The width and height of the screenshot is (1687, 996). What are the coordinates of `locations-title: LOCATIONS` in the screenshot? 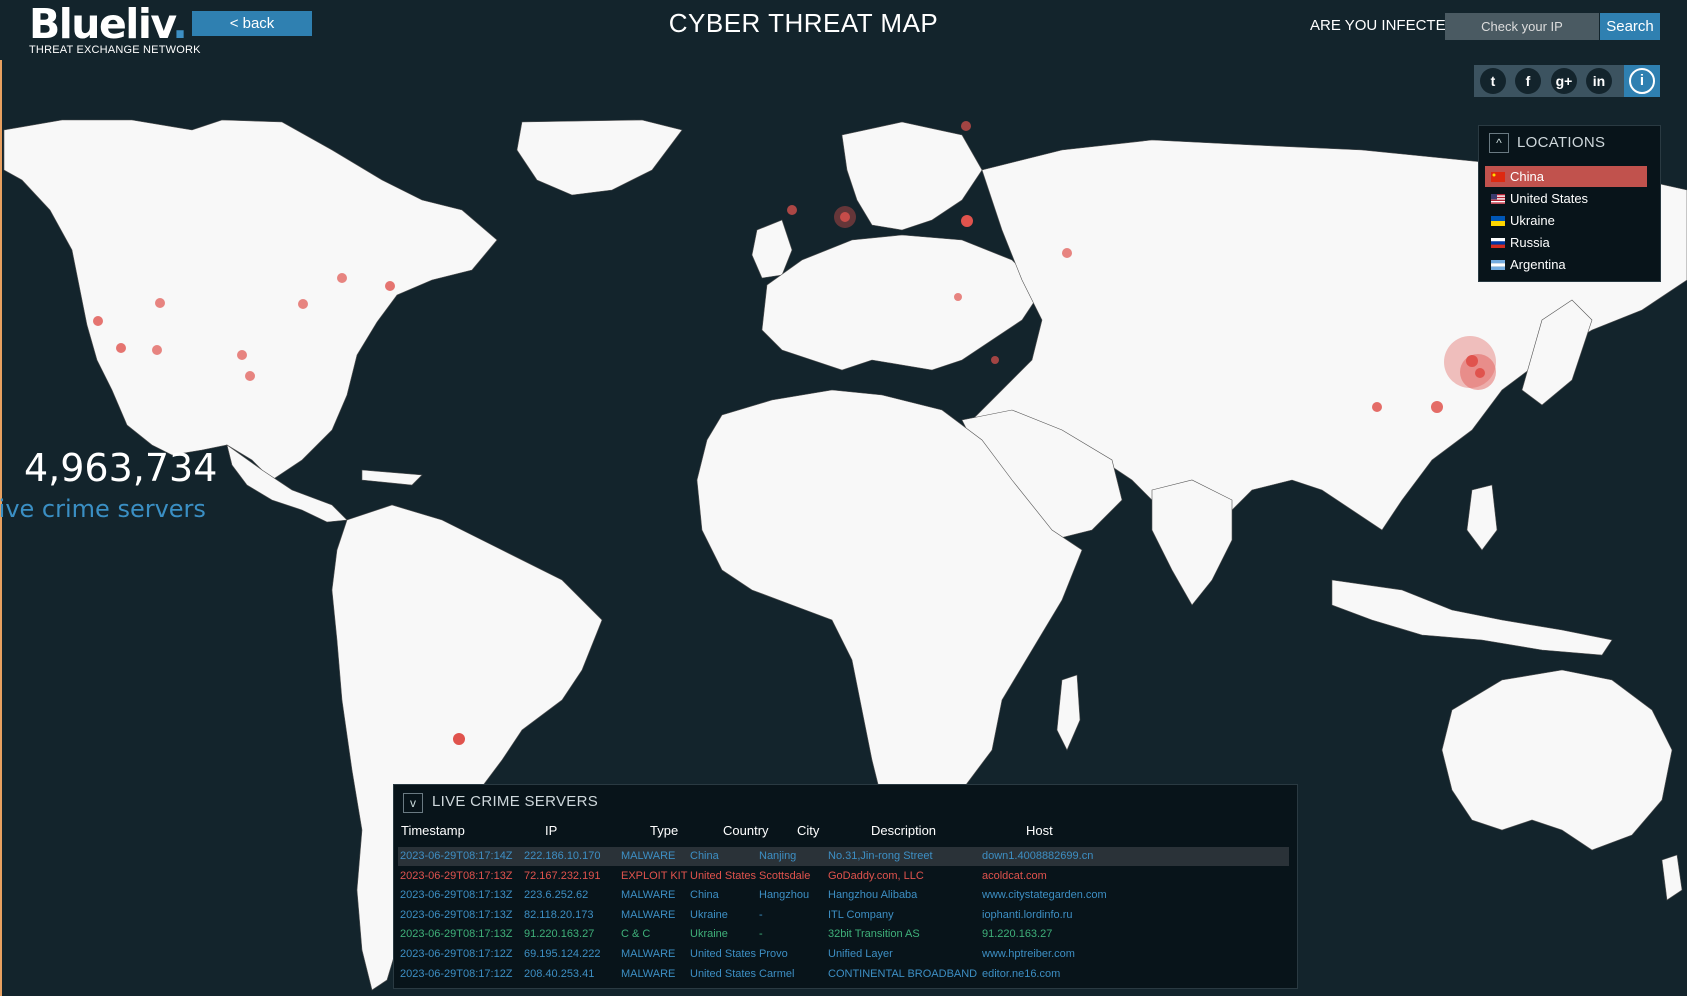 It's located at (1561, 142).